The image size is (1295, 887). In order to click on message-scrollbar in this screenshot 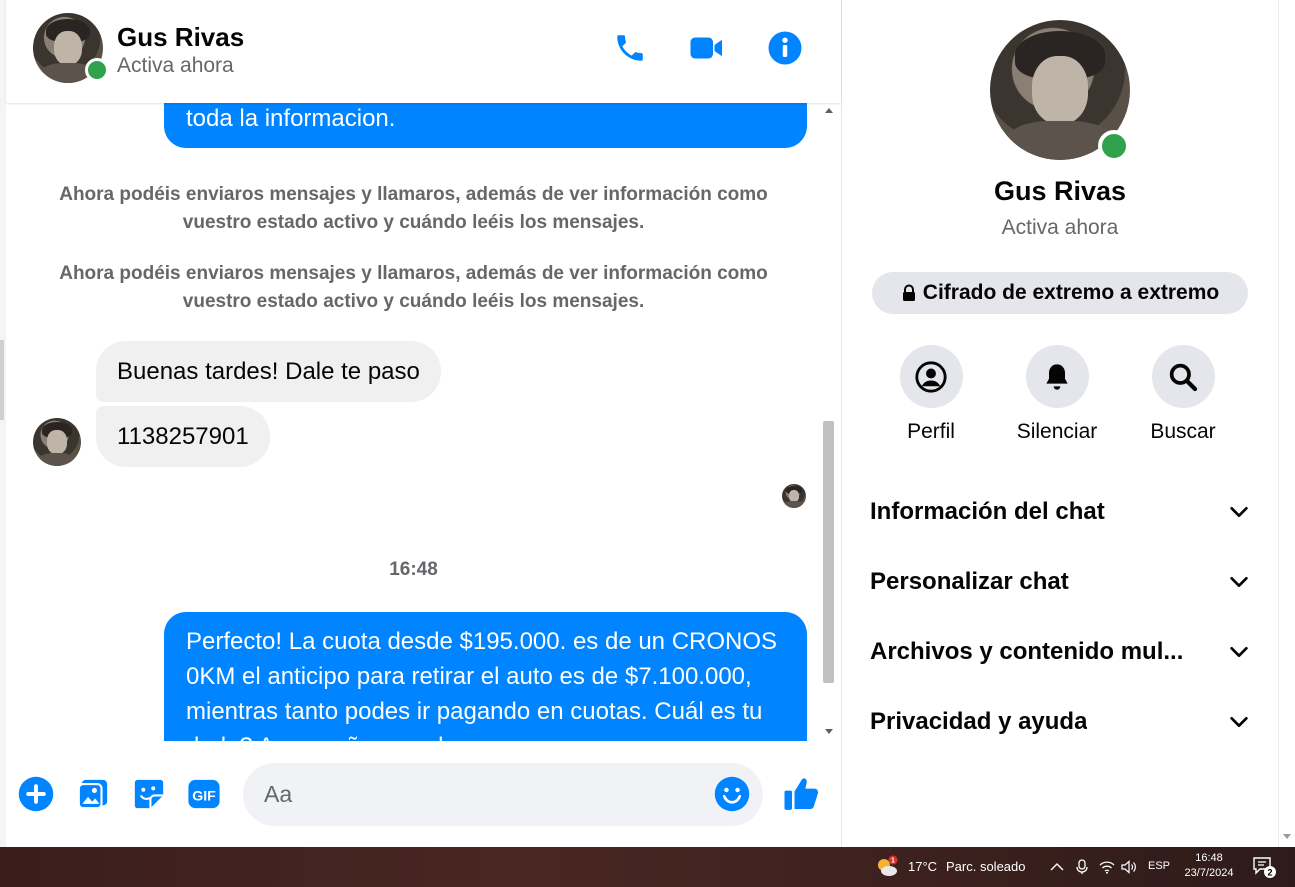, I will do `click(829, 422)`.